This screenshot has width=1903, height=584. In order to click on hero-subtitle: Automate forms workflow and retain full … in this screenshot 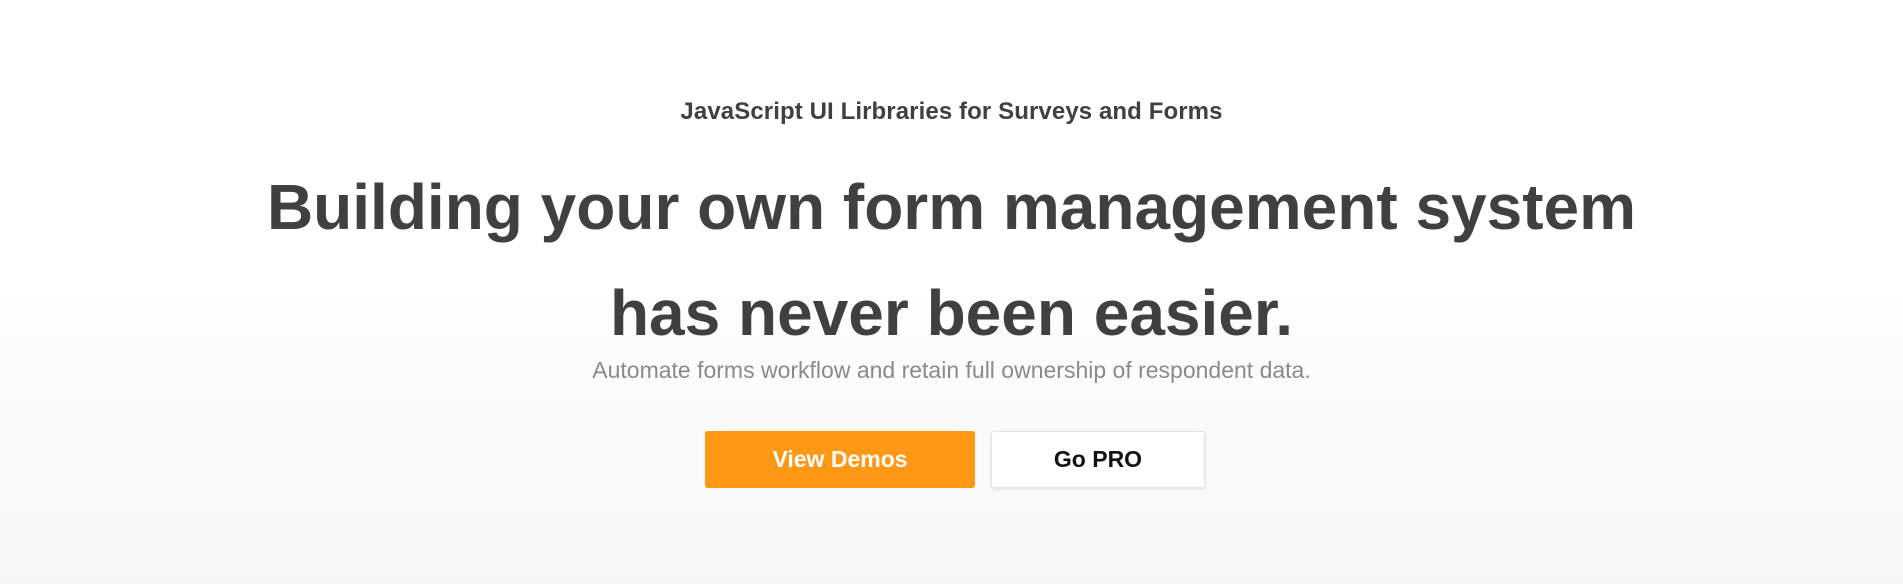, I will do `click(951, 370)`.